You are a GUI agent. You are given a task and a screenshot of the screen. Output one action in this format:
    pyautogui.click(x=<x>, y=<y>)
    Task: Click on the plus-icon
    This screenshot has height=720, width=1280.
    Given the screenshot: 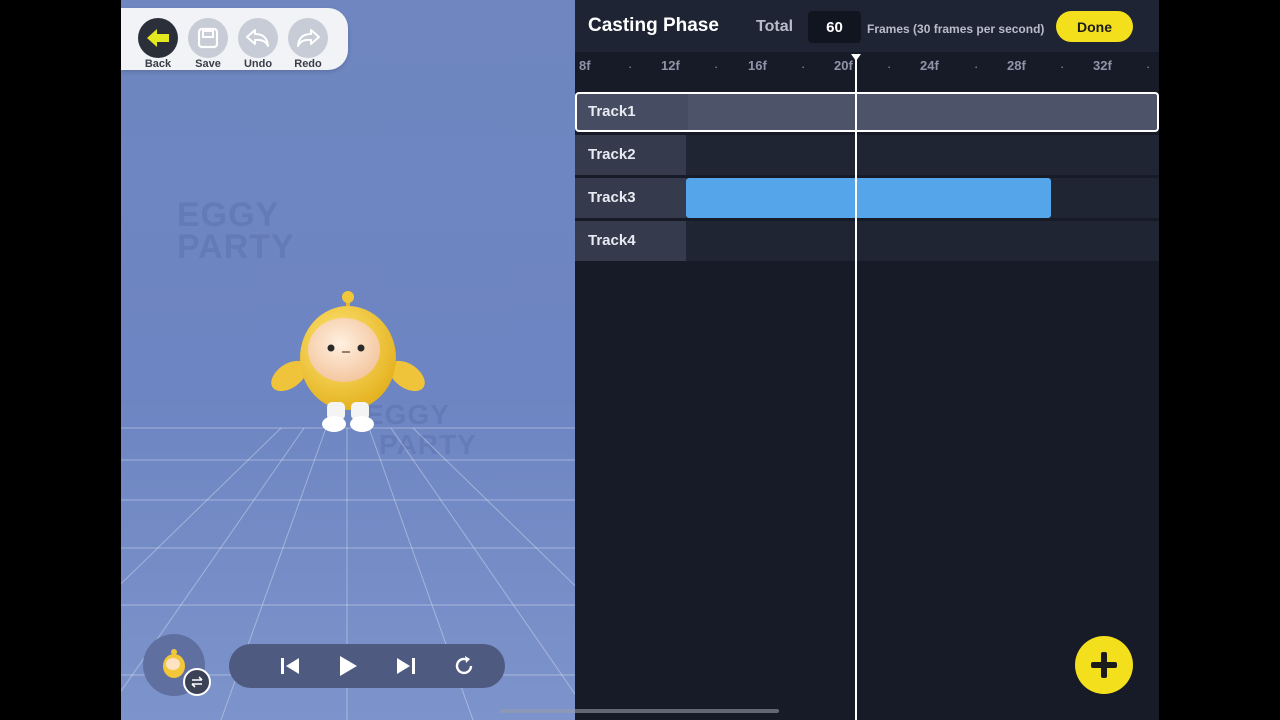 What is the action you would take?
    pyautogui.click(x=1104, y=665)
    